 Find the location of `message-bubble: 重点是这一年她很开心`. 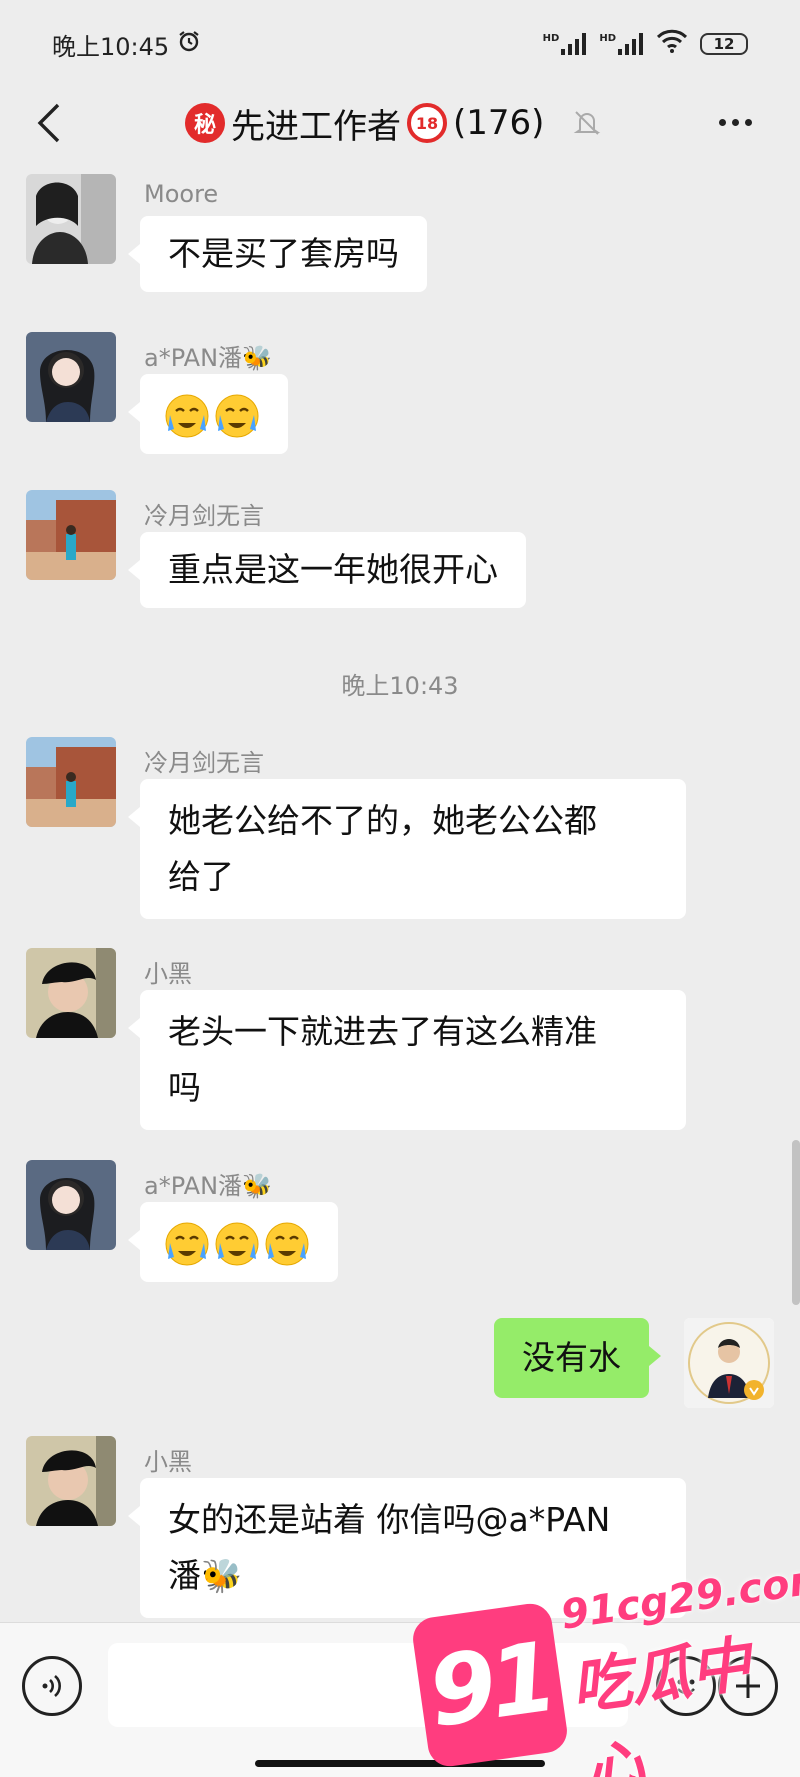

message-bubble: 重点是这一年她很开心 is located at coordinates (327, 570).